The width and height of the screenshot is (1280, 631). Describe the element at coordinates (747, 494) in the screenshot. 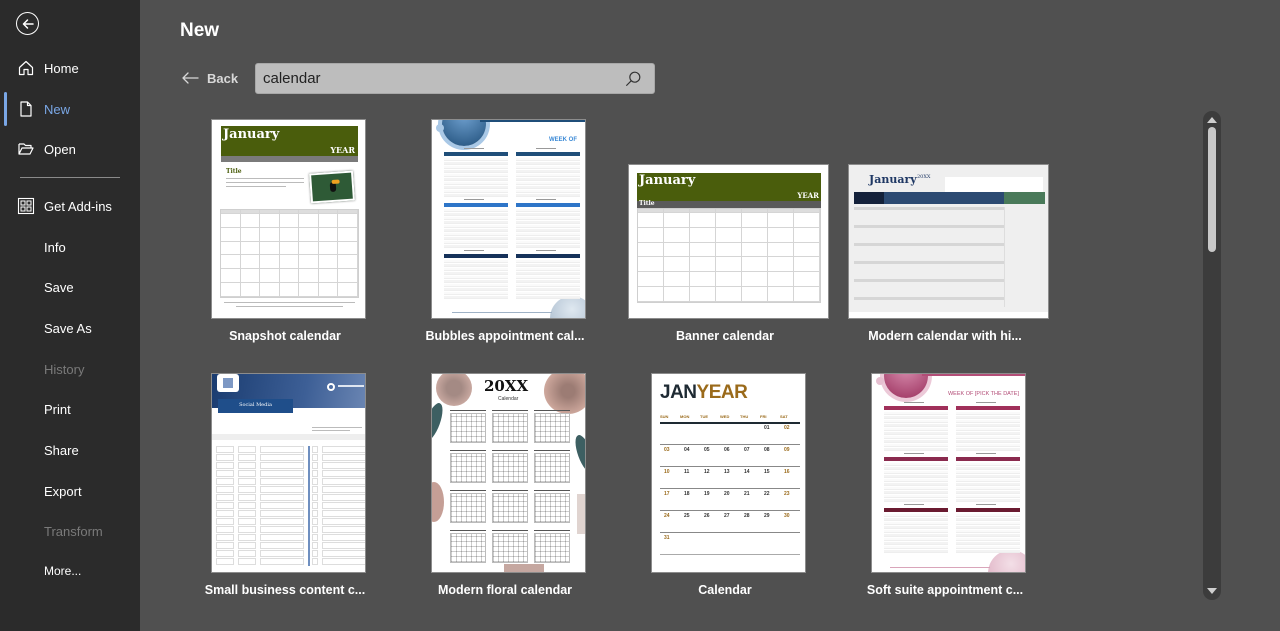

I see `calendar-day-number: 21` at that location.